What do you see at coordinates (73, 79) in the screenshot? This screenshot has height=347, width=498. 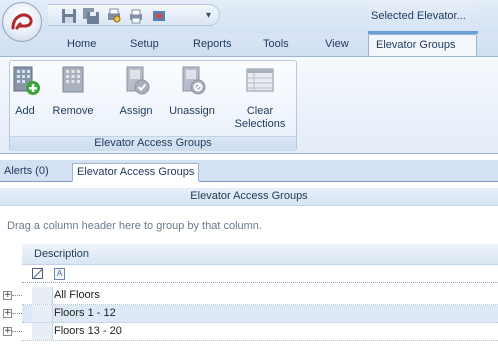 I see `building-remove-icon` at bounding box center [73, 79].